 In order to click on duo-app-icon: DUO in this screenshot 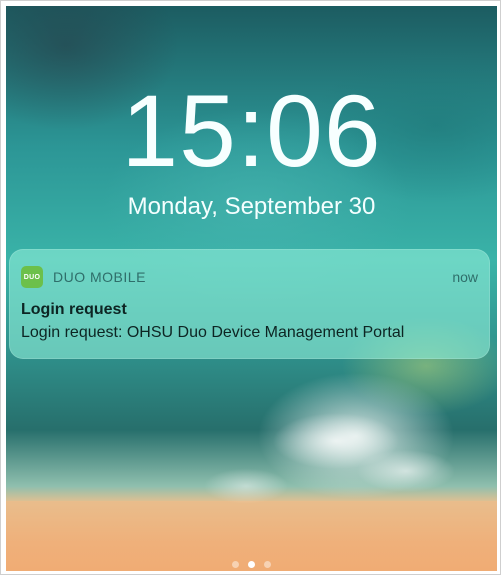, I will do `click(32, 277)`.